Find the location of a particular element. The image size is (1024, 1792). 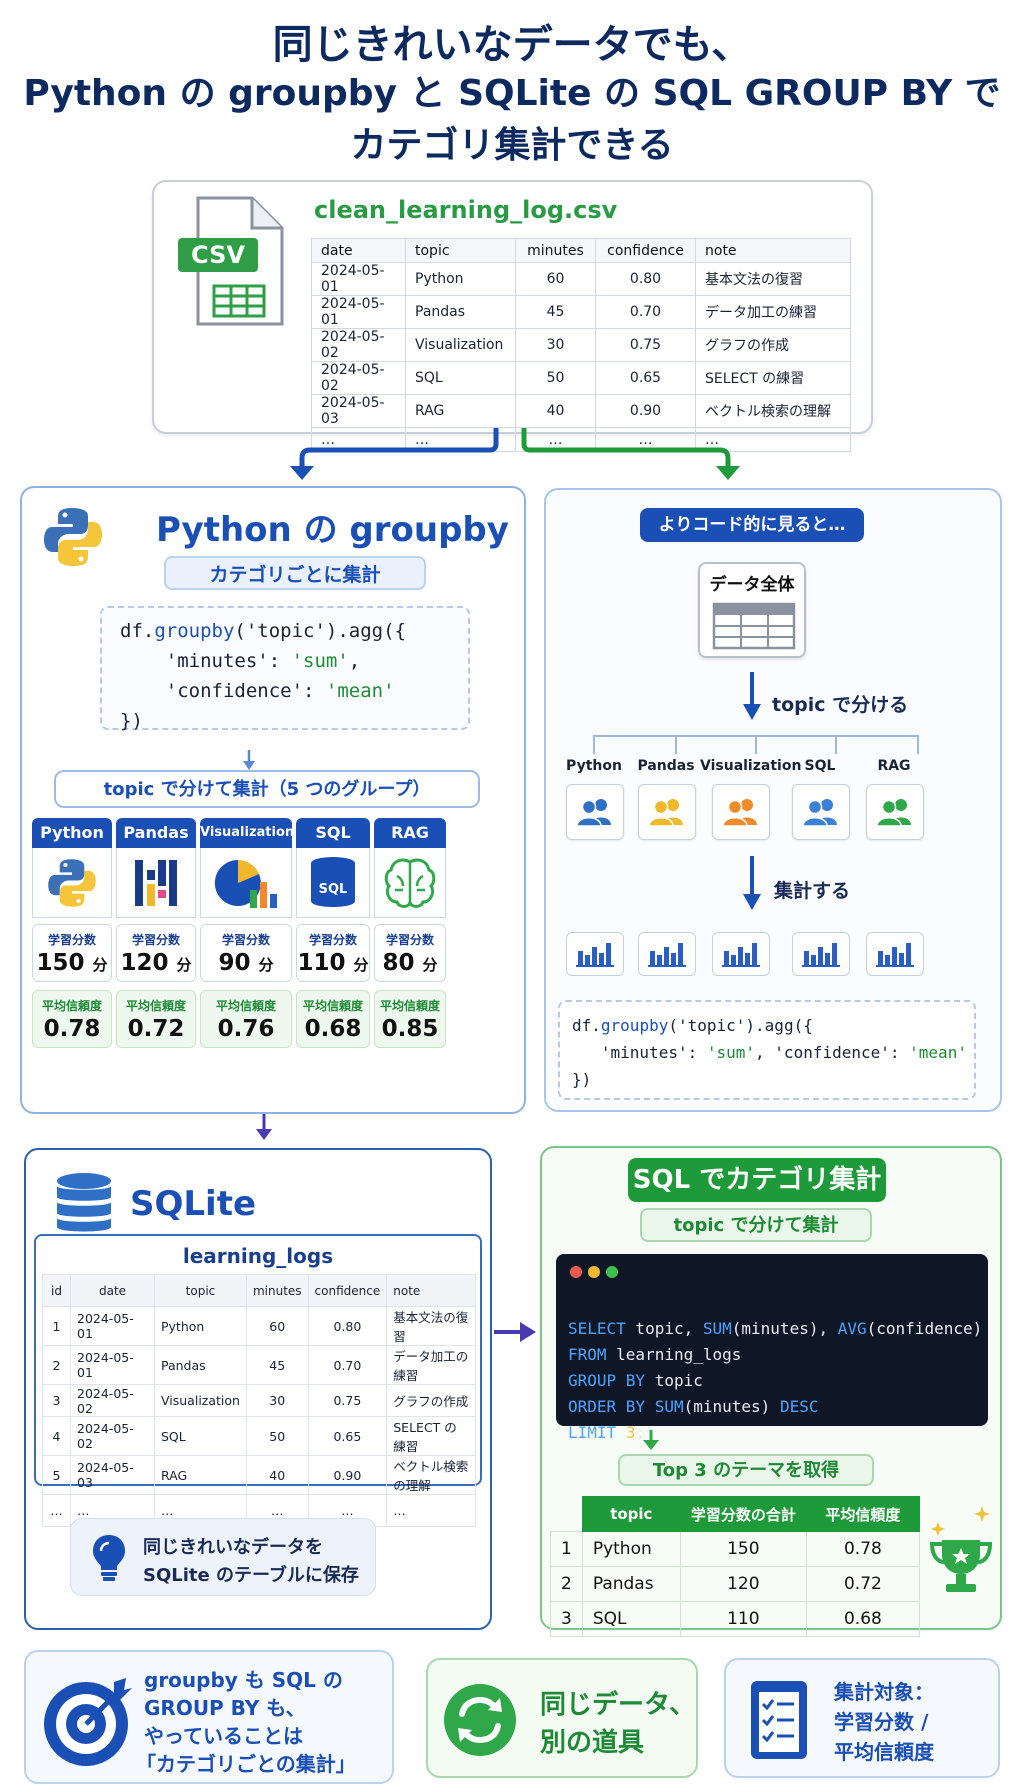

sqlite-note-line1: 同じきれいなデータを is located at coordinates (233, 1547).